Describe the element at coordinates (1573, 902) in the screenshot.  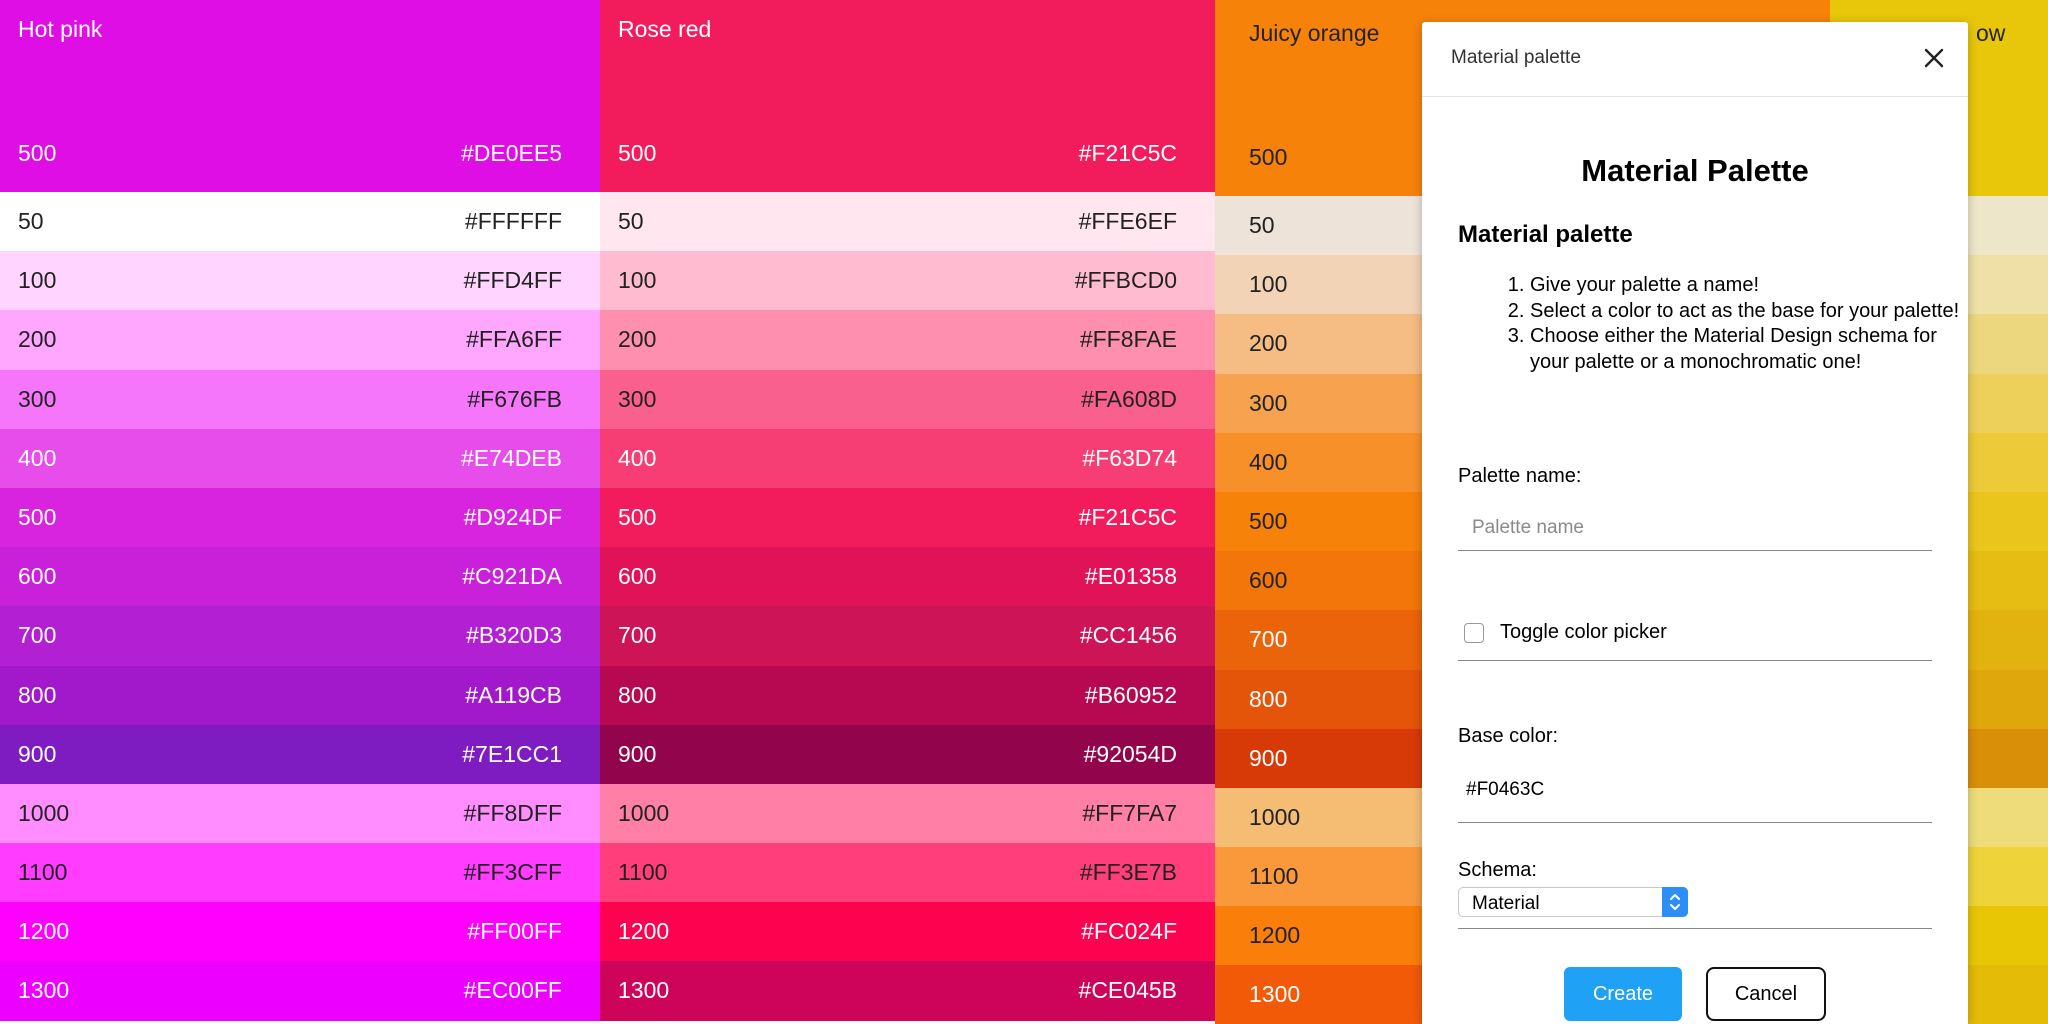
I see `schema-select: Material` at that location.